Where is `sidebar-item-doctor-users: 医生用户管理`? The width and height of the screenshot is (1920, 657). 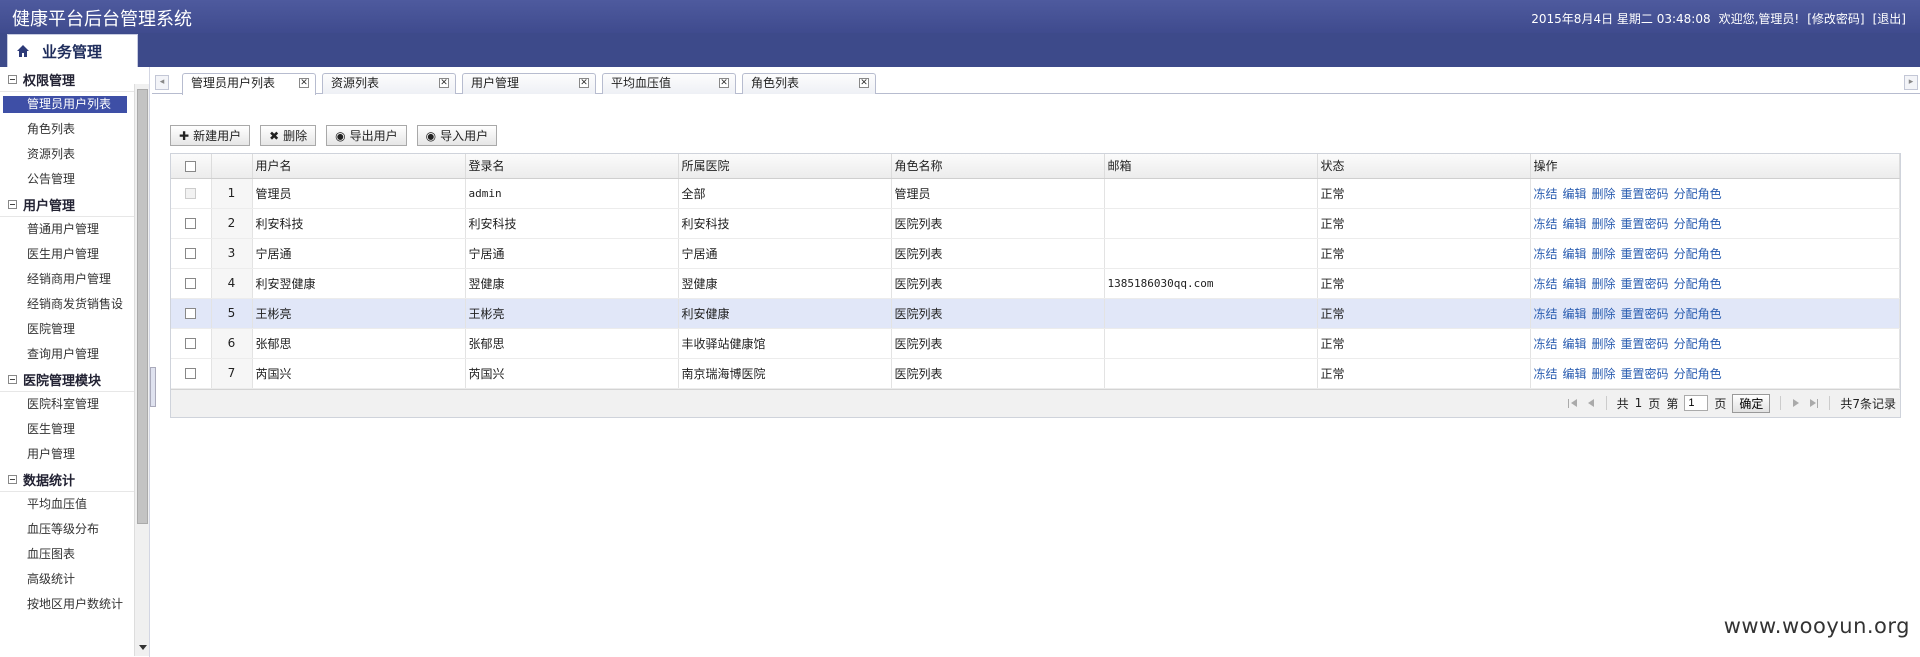 sidebar-item-doctor-users: 医生用户管理 is located at coordinates (74, 254).